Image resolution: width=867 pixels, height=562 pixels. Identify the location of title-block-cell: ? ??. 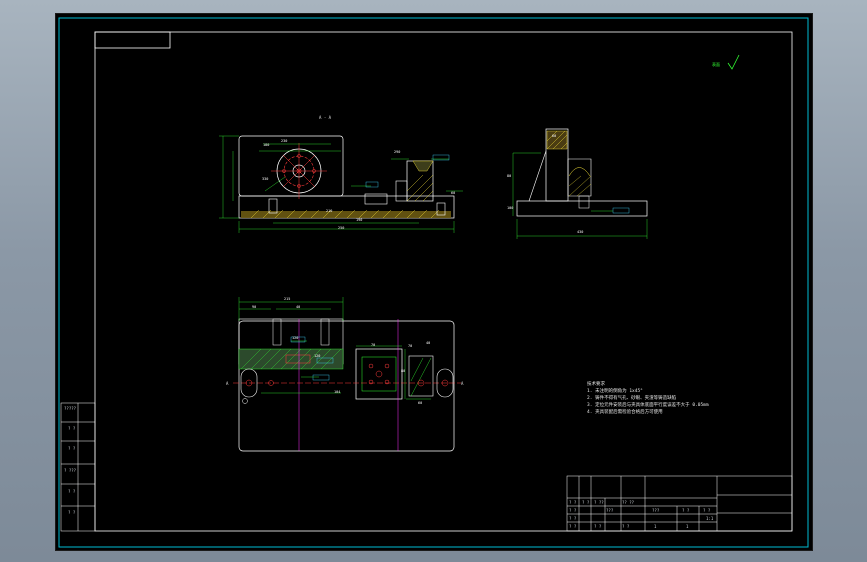
(599, 502).